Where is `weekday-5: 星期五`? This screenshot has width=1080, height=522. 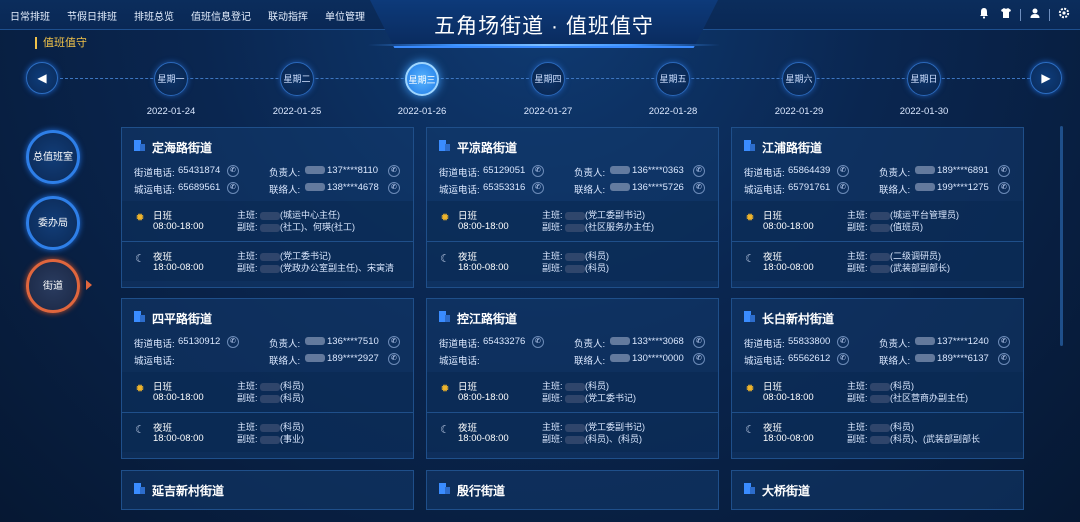 weekday-5: 星期五 is located at coordinates (673, 79).